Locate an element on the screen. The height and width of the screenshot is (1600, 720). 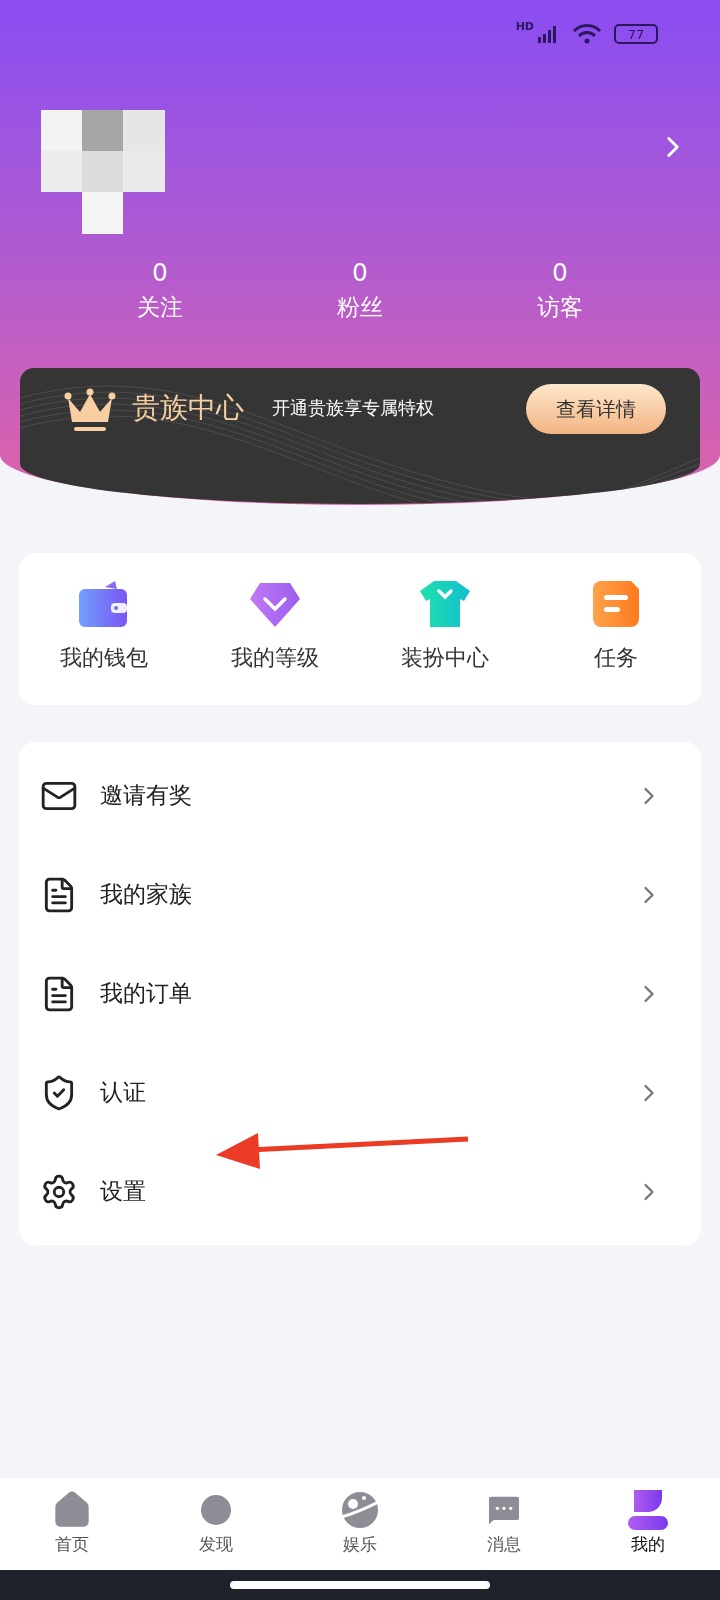
diamond-icon is located at coordinates (274, 604).